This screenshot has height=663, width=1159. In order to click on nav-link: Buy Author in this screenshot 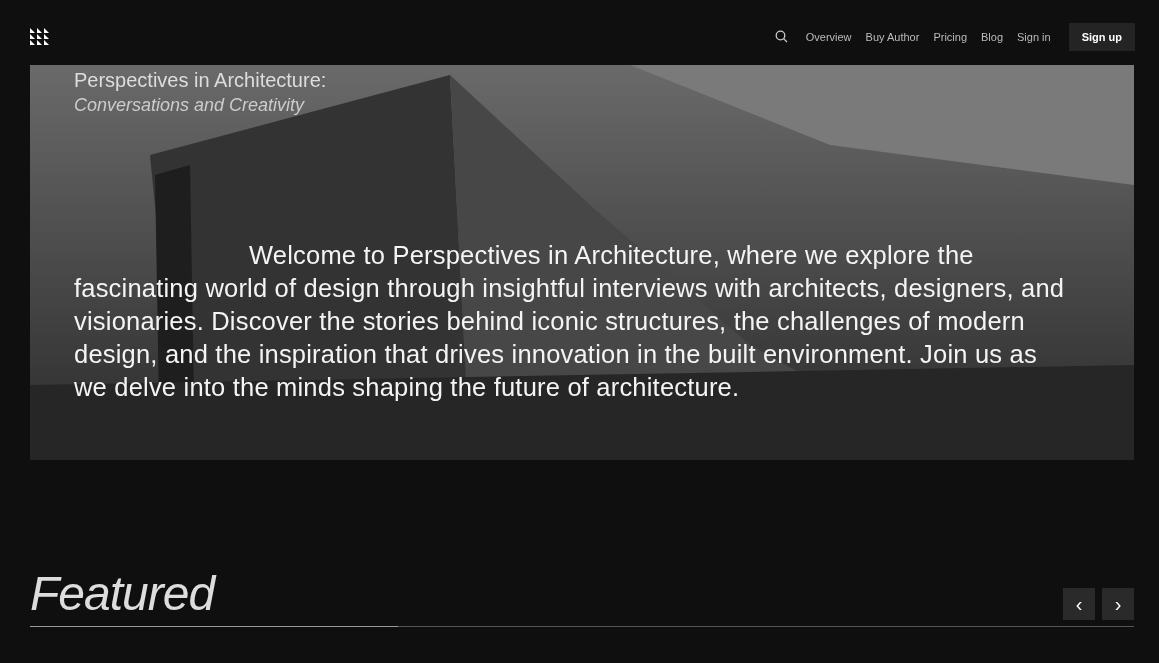, I will do `click(892, 36)`.